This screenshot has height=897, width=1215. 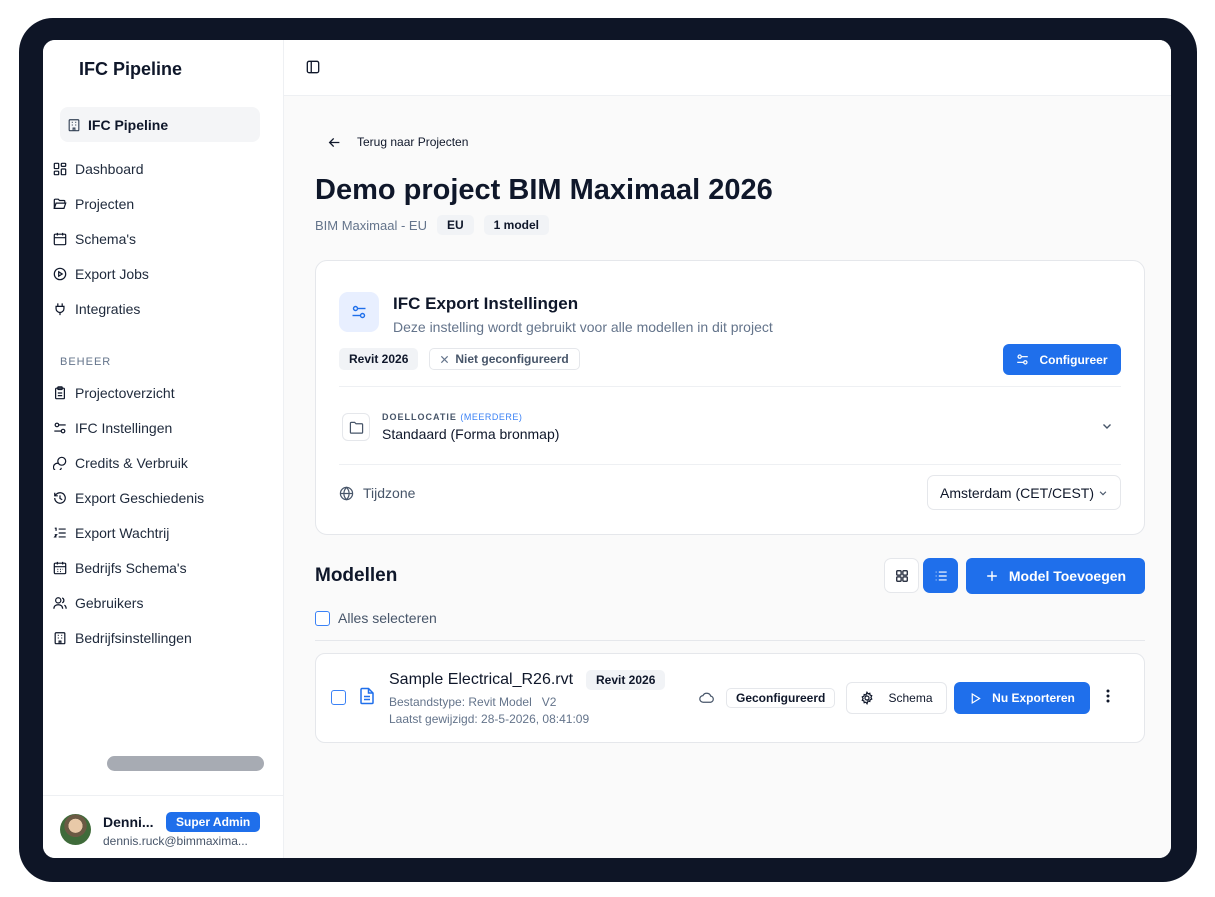 I want to click on nav-label: Dashboard, so click(x=109, y=168).